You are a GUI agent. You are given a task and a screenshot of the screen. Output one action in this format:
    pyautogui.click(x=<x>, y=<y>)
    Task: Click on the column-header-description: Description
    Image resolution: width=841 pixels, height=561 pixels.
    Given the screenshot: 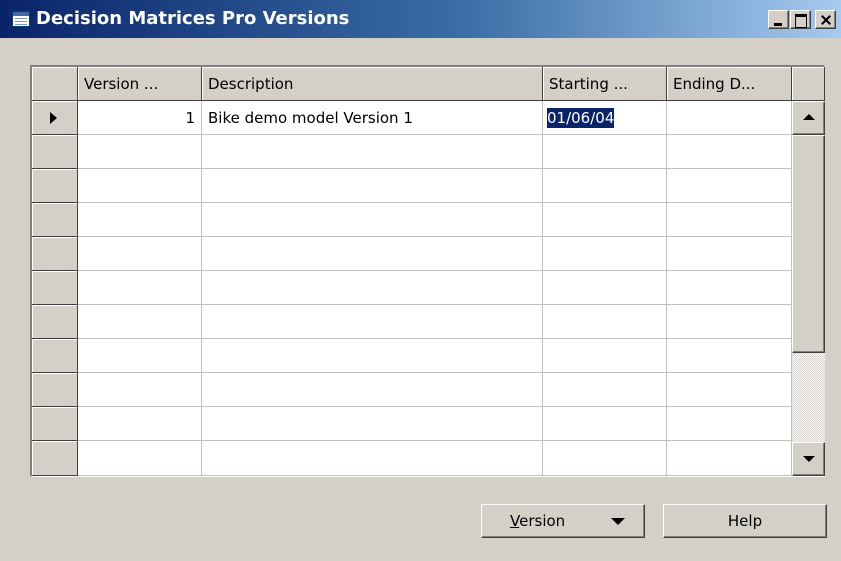 What is the action you would take?
    pyautogui.click(x=372, y=84)
    